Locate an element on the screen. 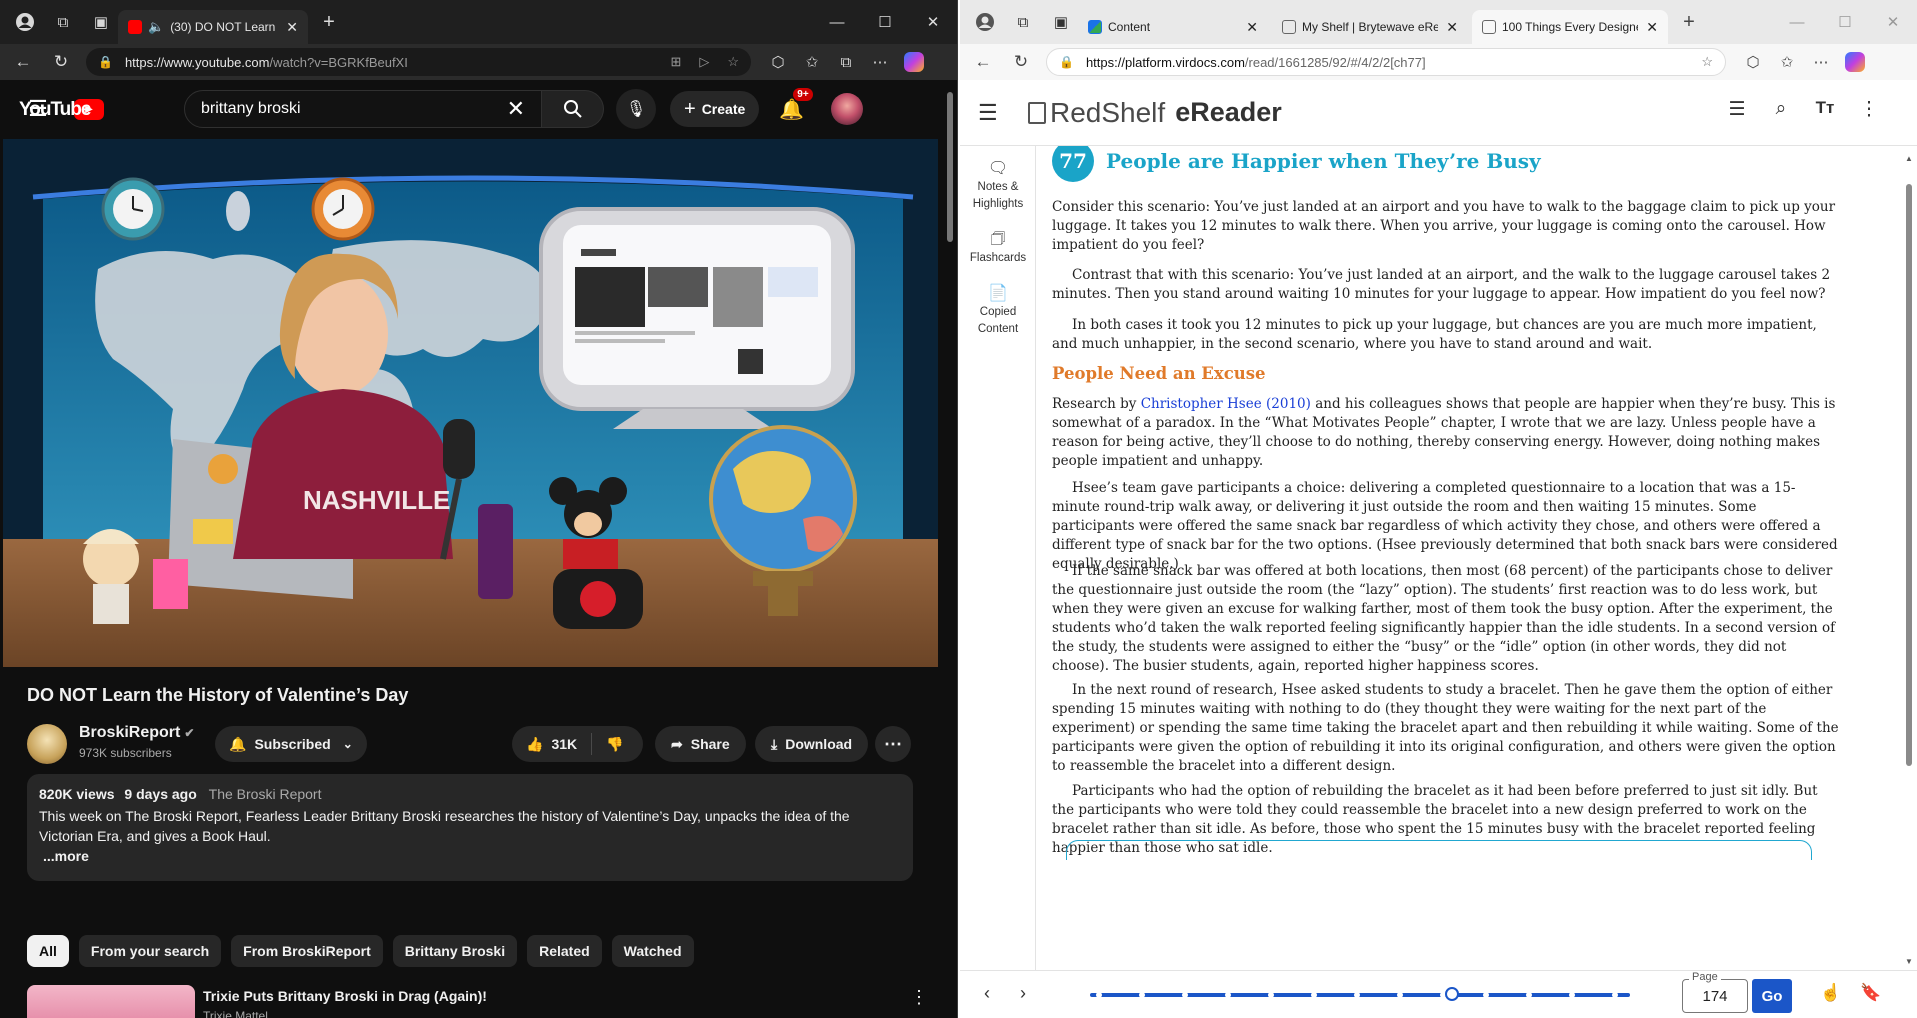  search-icon: ⌕ is located at coordinates (1781, 109).